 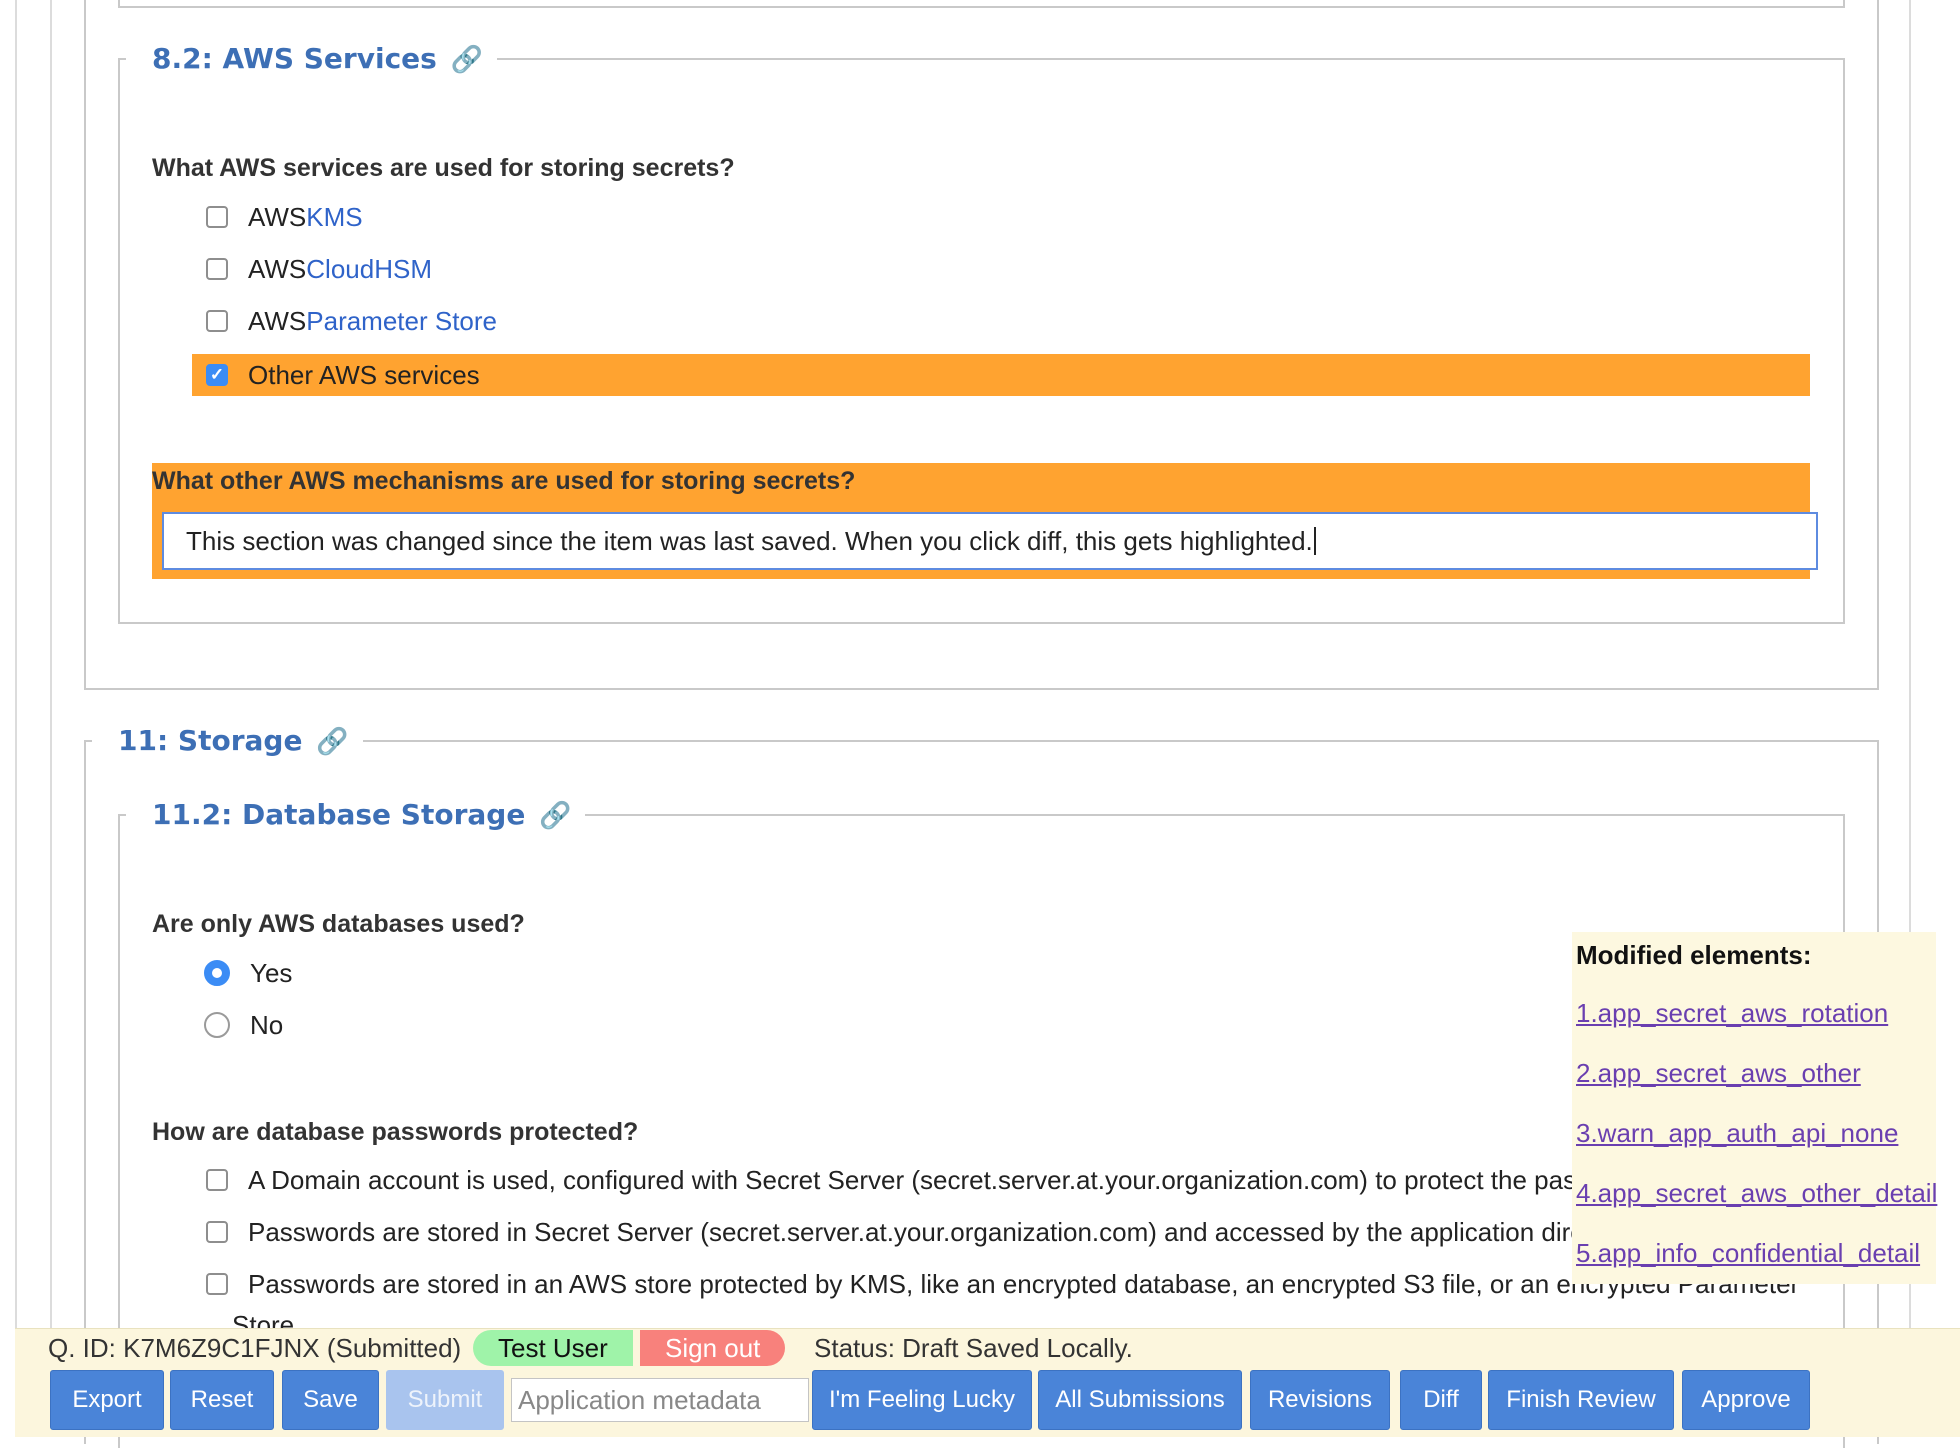 I want to click on submit-button: Submit, so click(x=445, y=1400).